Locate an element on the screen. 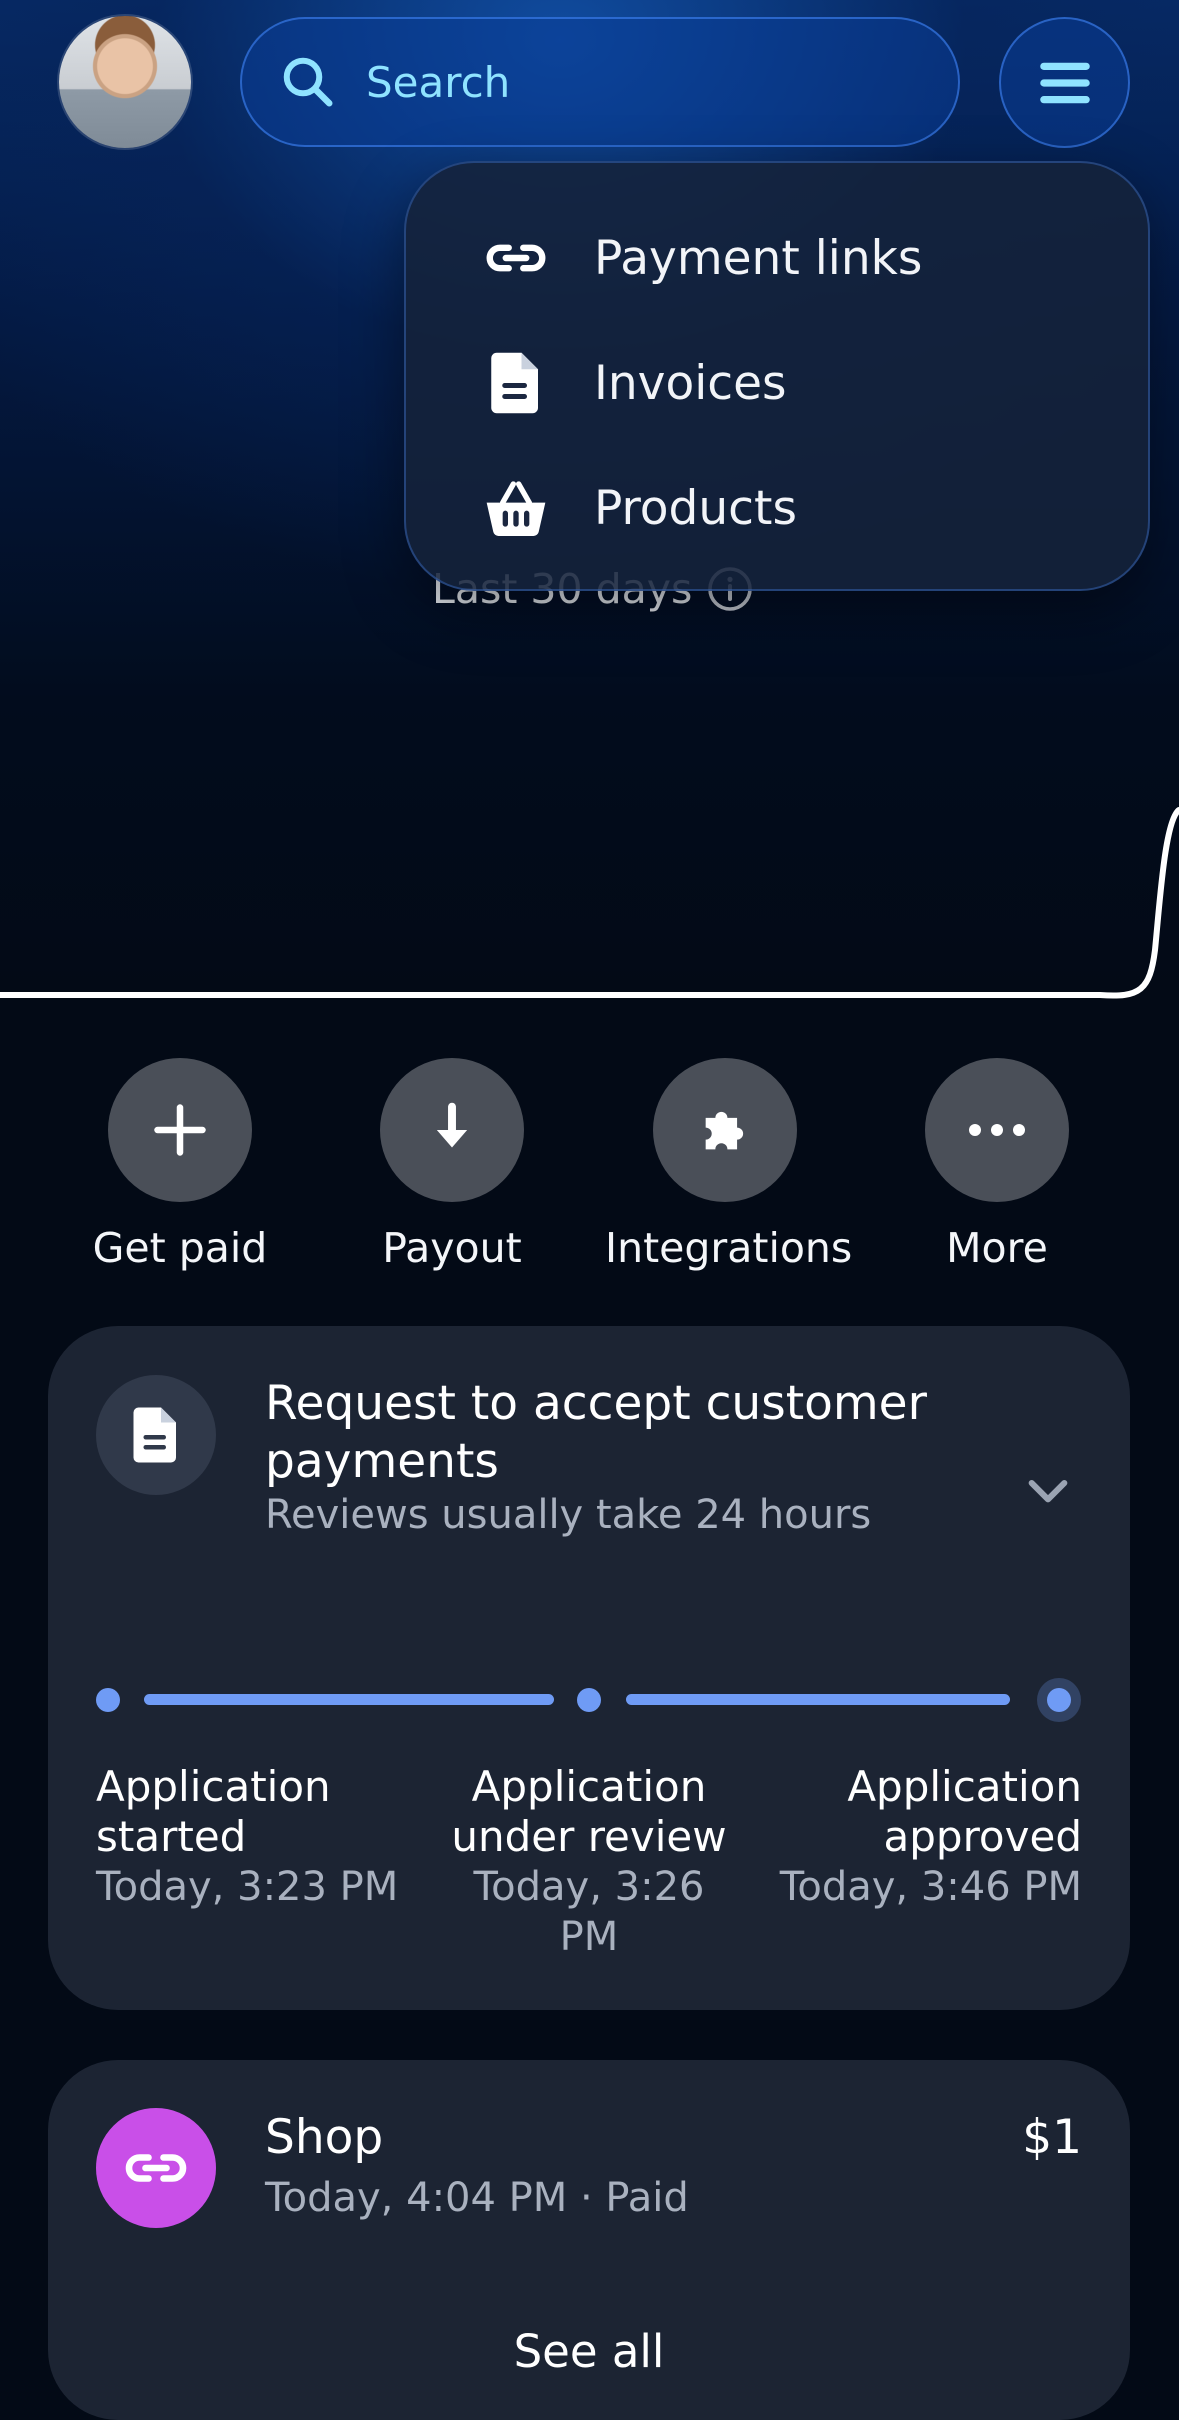  step-title: Application started is located at coordinates (213, 1811).